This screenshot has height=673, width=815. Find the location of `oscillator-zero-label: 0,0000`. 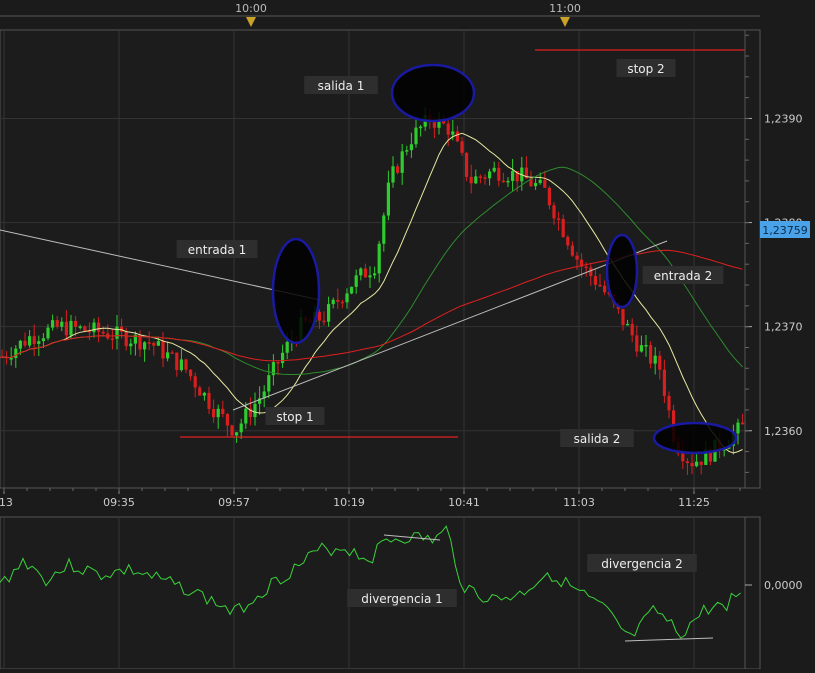

oscillator-zero-label: 0,0000 is located at coordinates (783, 585).